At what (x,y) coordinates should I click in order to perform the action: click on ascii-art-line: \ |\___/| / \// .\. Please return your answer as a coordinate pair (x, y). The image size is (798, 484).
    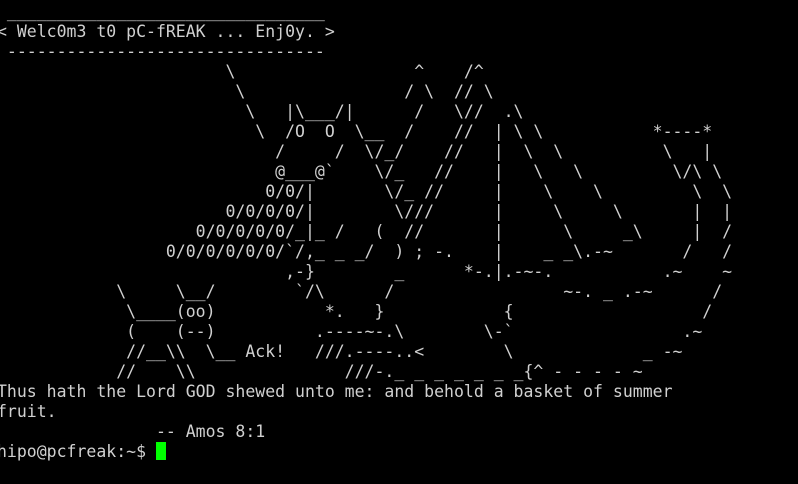
    Looking at the image, I should click on (262, 111).